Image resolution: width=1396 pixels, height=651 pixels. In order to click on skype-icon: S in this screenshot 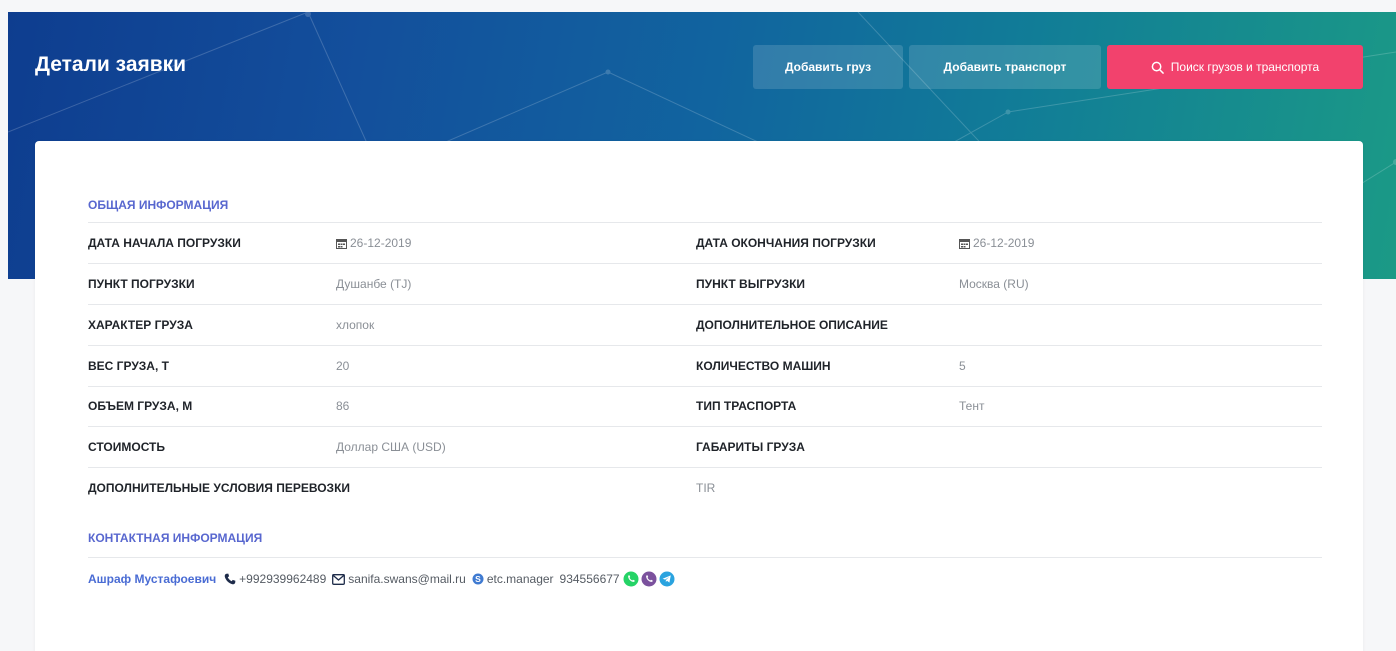, I will do `click(478, 579)`.